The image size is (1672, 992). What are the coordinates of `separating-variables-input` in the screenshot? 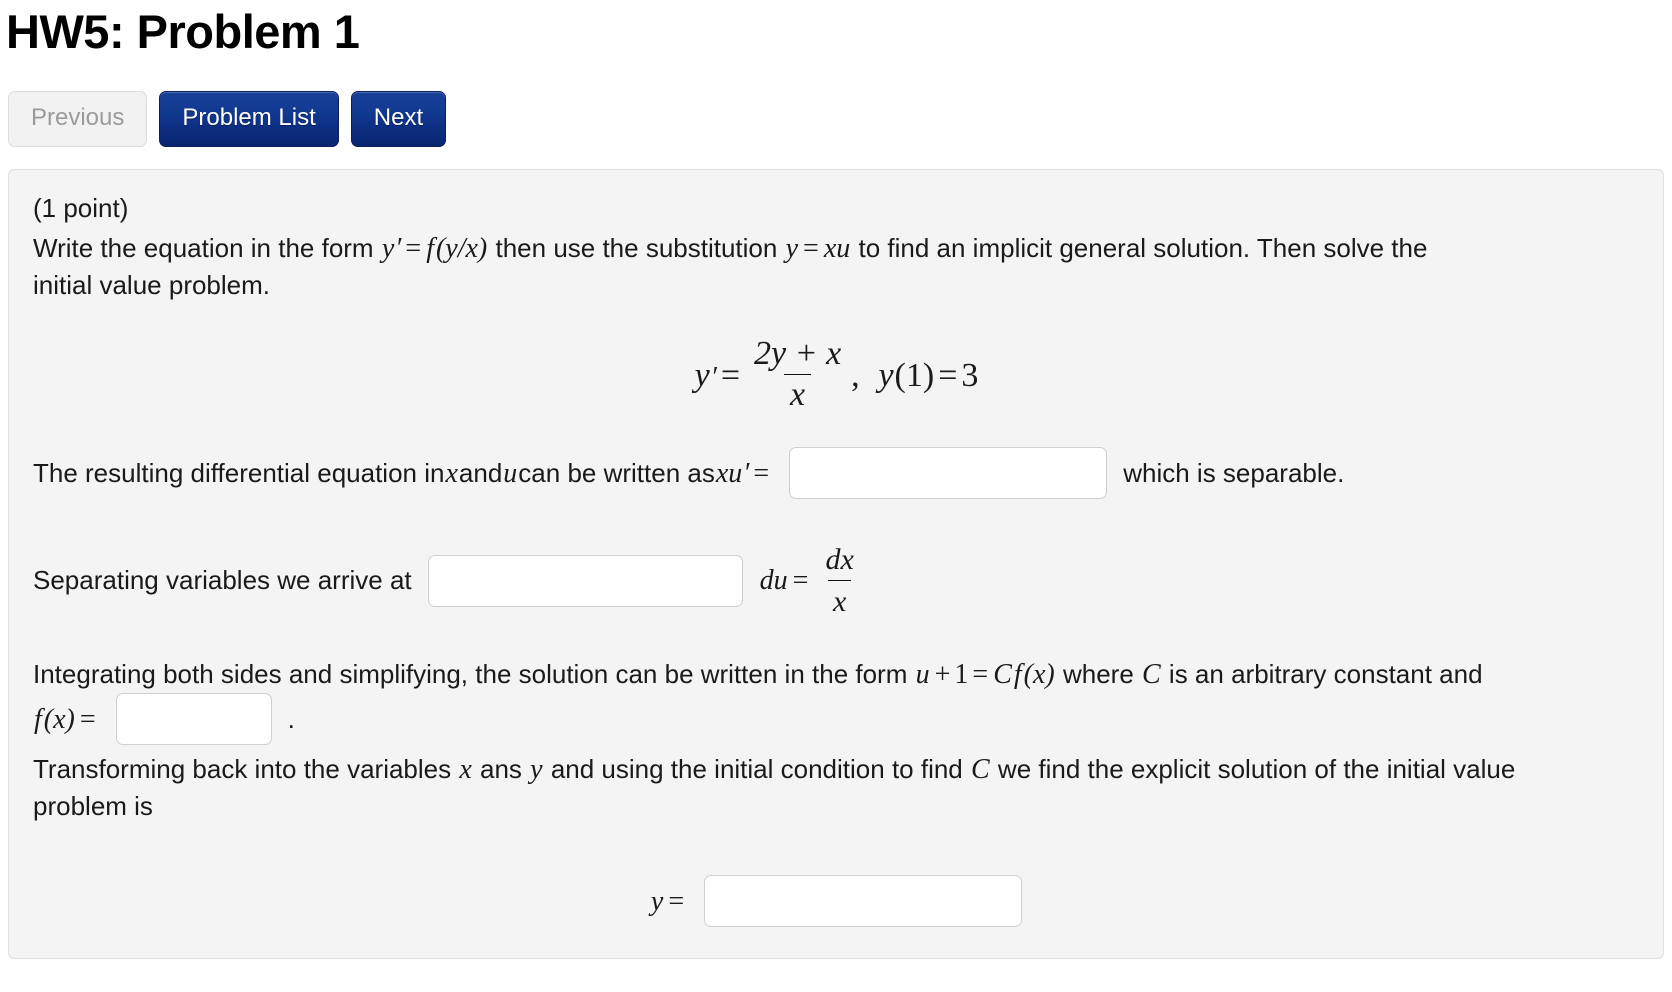 It's located at (585, 580).